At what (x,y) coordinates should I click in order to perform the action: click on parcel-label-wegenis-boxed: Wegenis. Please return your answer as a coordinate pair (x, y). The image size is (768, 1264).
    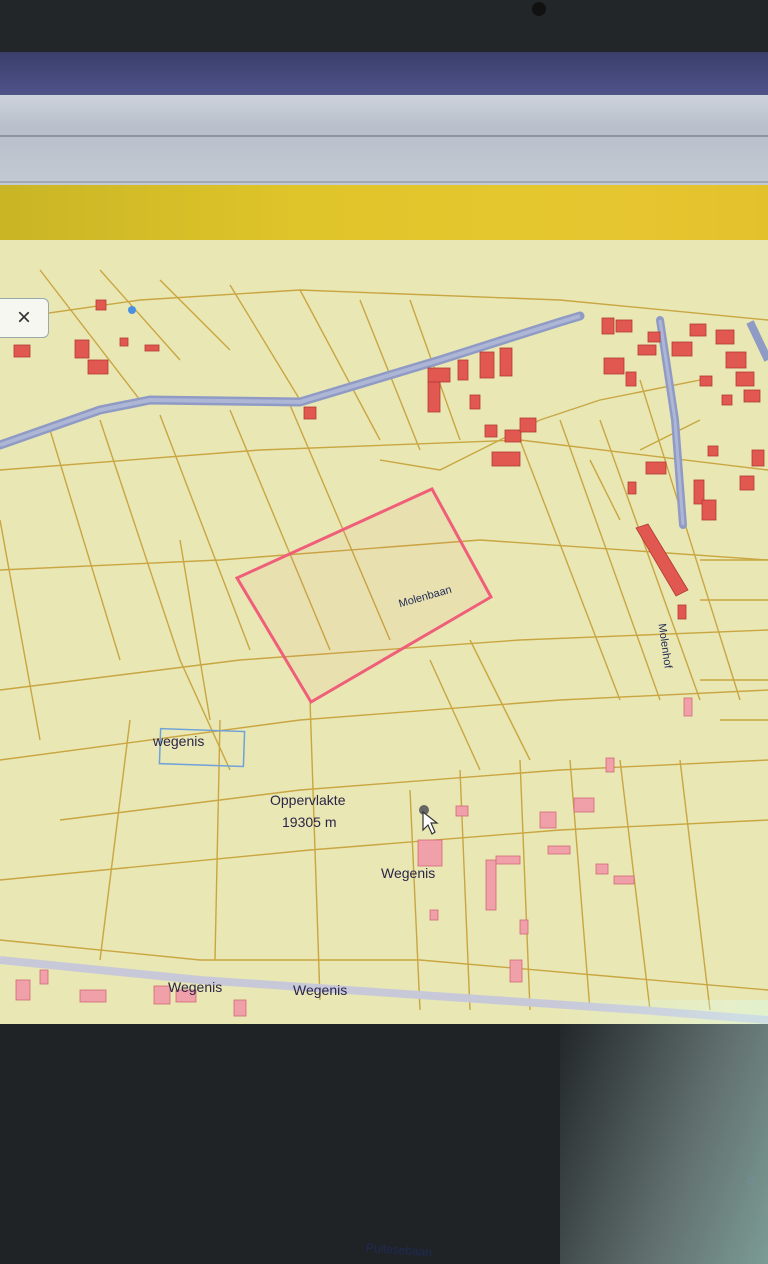
    Looking at the image, I should click on (195, 987).